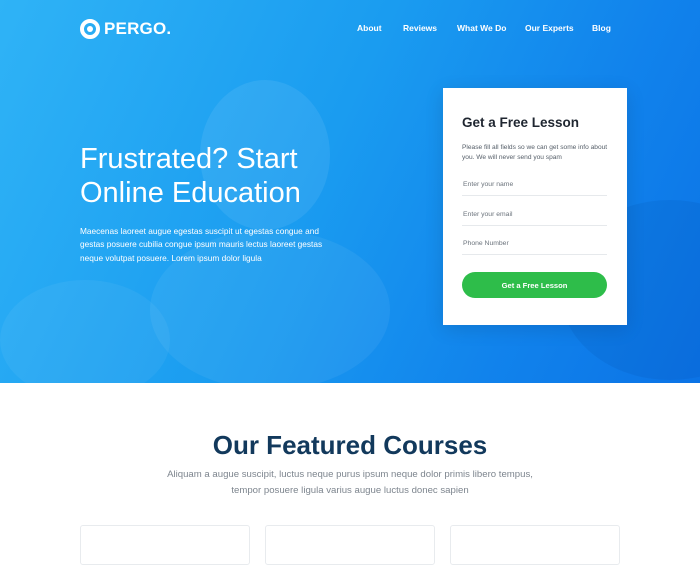  I want to click on hero-title-line: Frustrated? Start, so click(189, 159).